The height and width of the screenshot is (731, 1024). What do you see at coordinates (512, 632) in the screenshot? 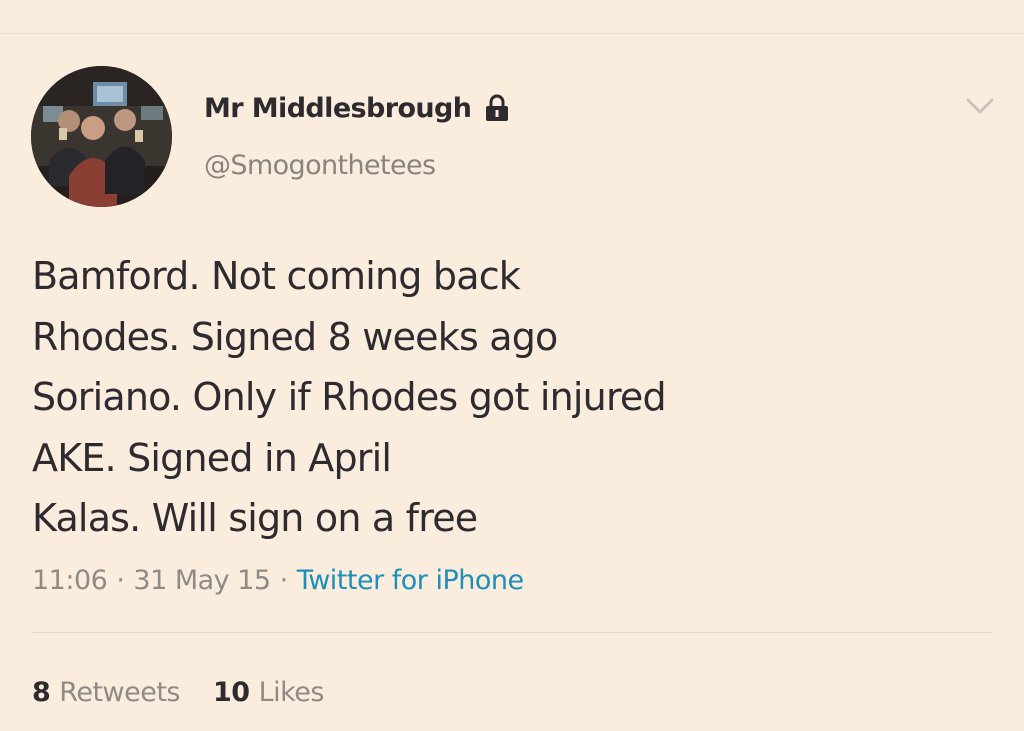
I see `stats-divider` at bounding box center [512, 632].